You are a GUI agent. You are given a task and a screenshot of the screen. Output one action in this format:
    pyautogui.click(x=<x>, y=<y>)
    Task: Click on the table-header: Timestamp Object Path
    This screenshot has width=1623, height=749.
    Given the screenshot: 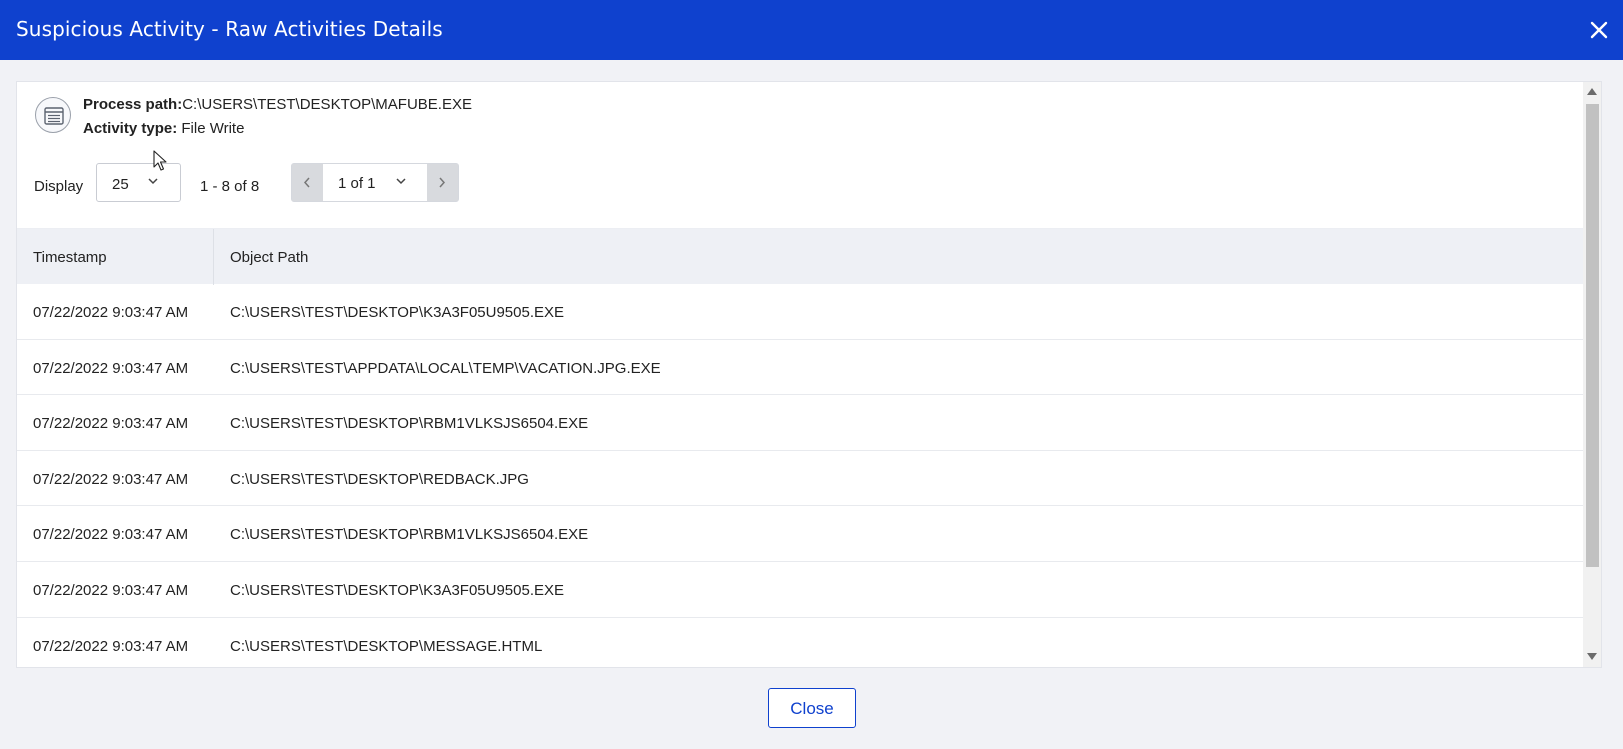 What is the action you would take?
    pyautogui.click(x=801, y=256)
    